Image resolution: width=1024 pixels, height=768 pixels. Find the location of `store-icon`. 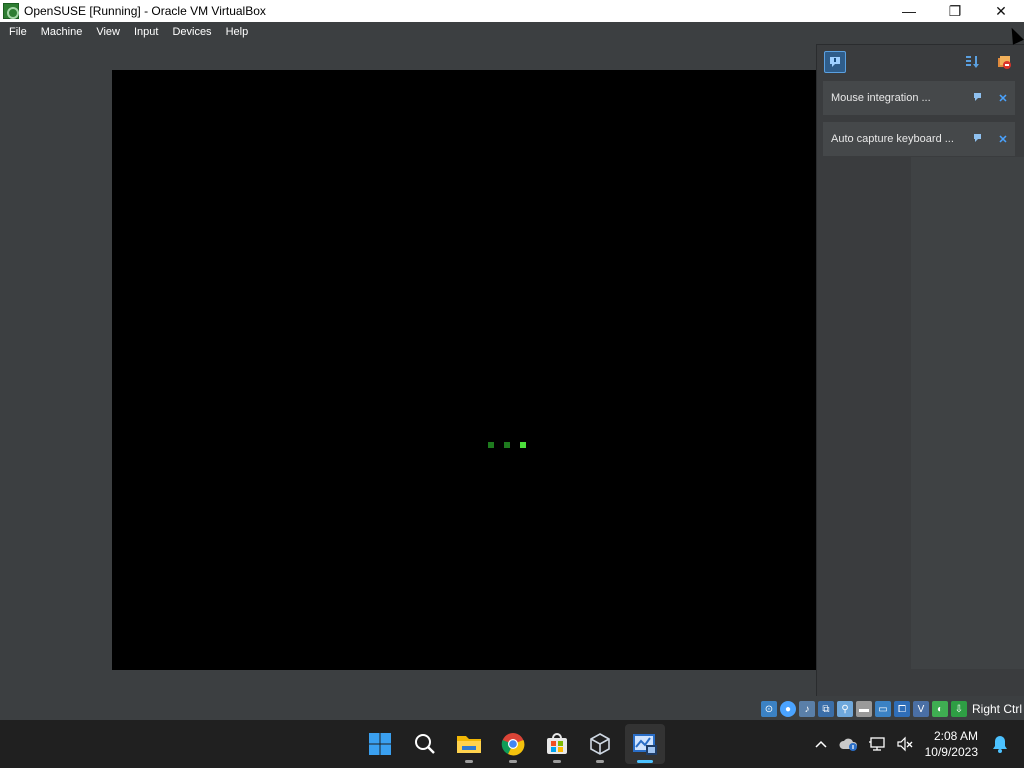

store-icon is located at coordinates (557, 743).